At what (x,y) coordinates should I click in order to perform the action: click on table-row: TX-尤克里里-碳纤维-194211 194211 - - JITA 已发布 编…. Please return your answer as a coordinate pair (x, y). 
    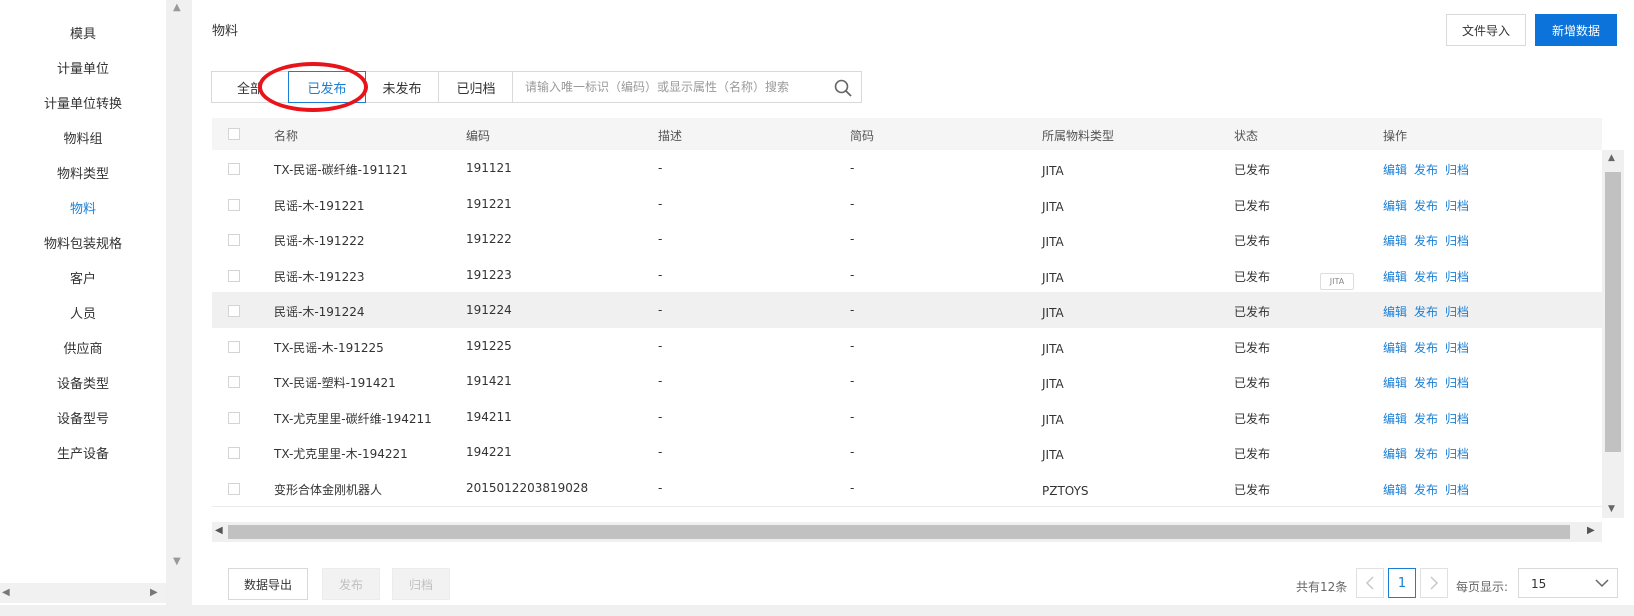
    Looking at the image, I should click on (907, 417).